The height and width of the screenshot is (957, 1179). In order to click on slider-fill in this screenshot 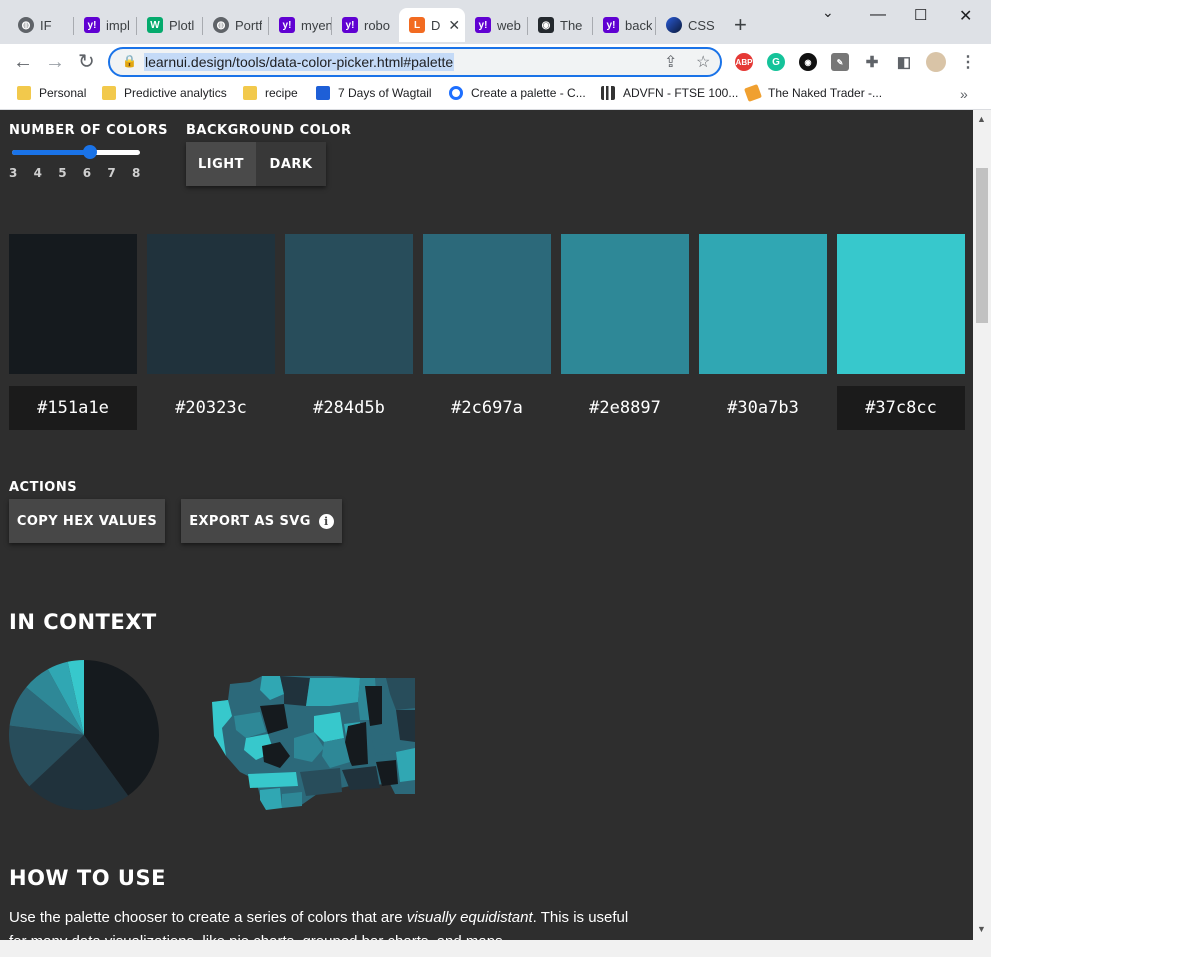, I will do `click(51, 152)`.